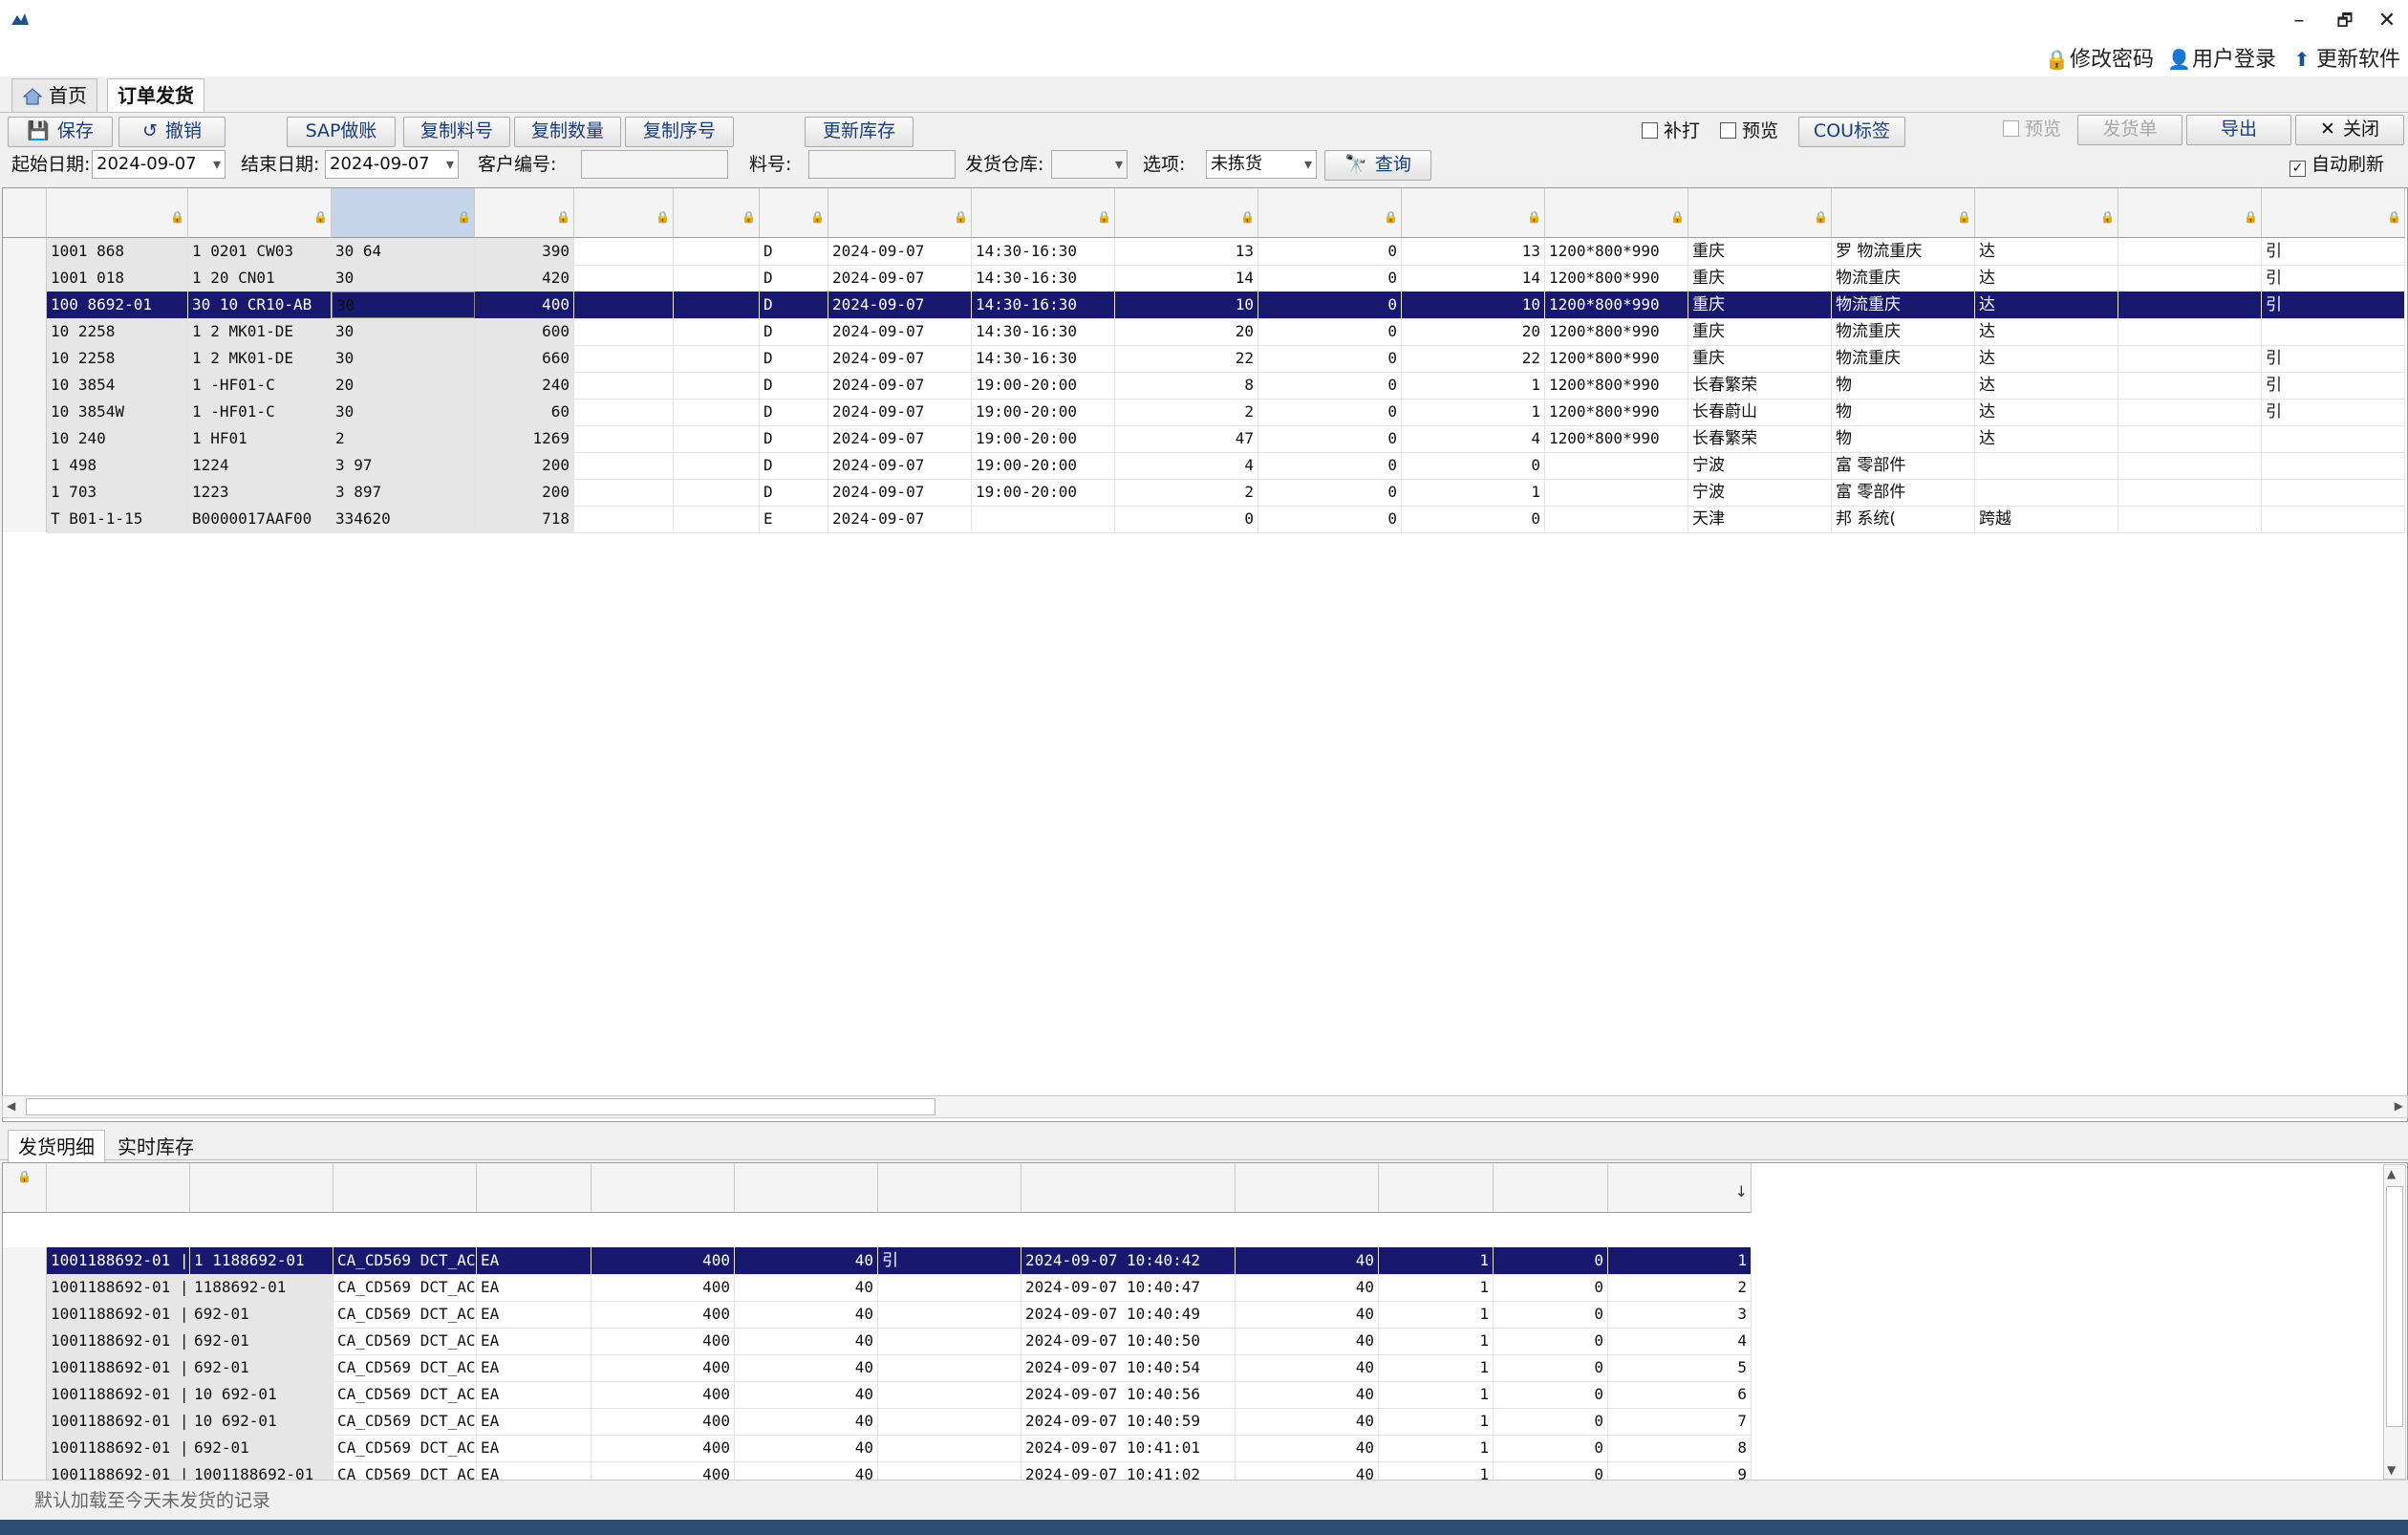 This screenshot has height=1535, width=2408. I want to click on table-cell: 跨越, so click(2046, 519).